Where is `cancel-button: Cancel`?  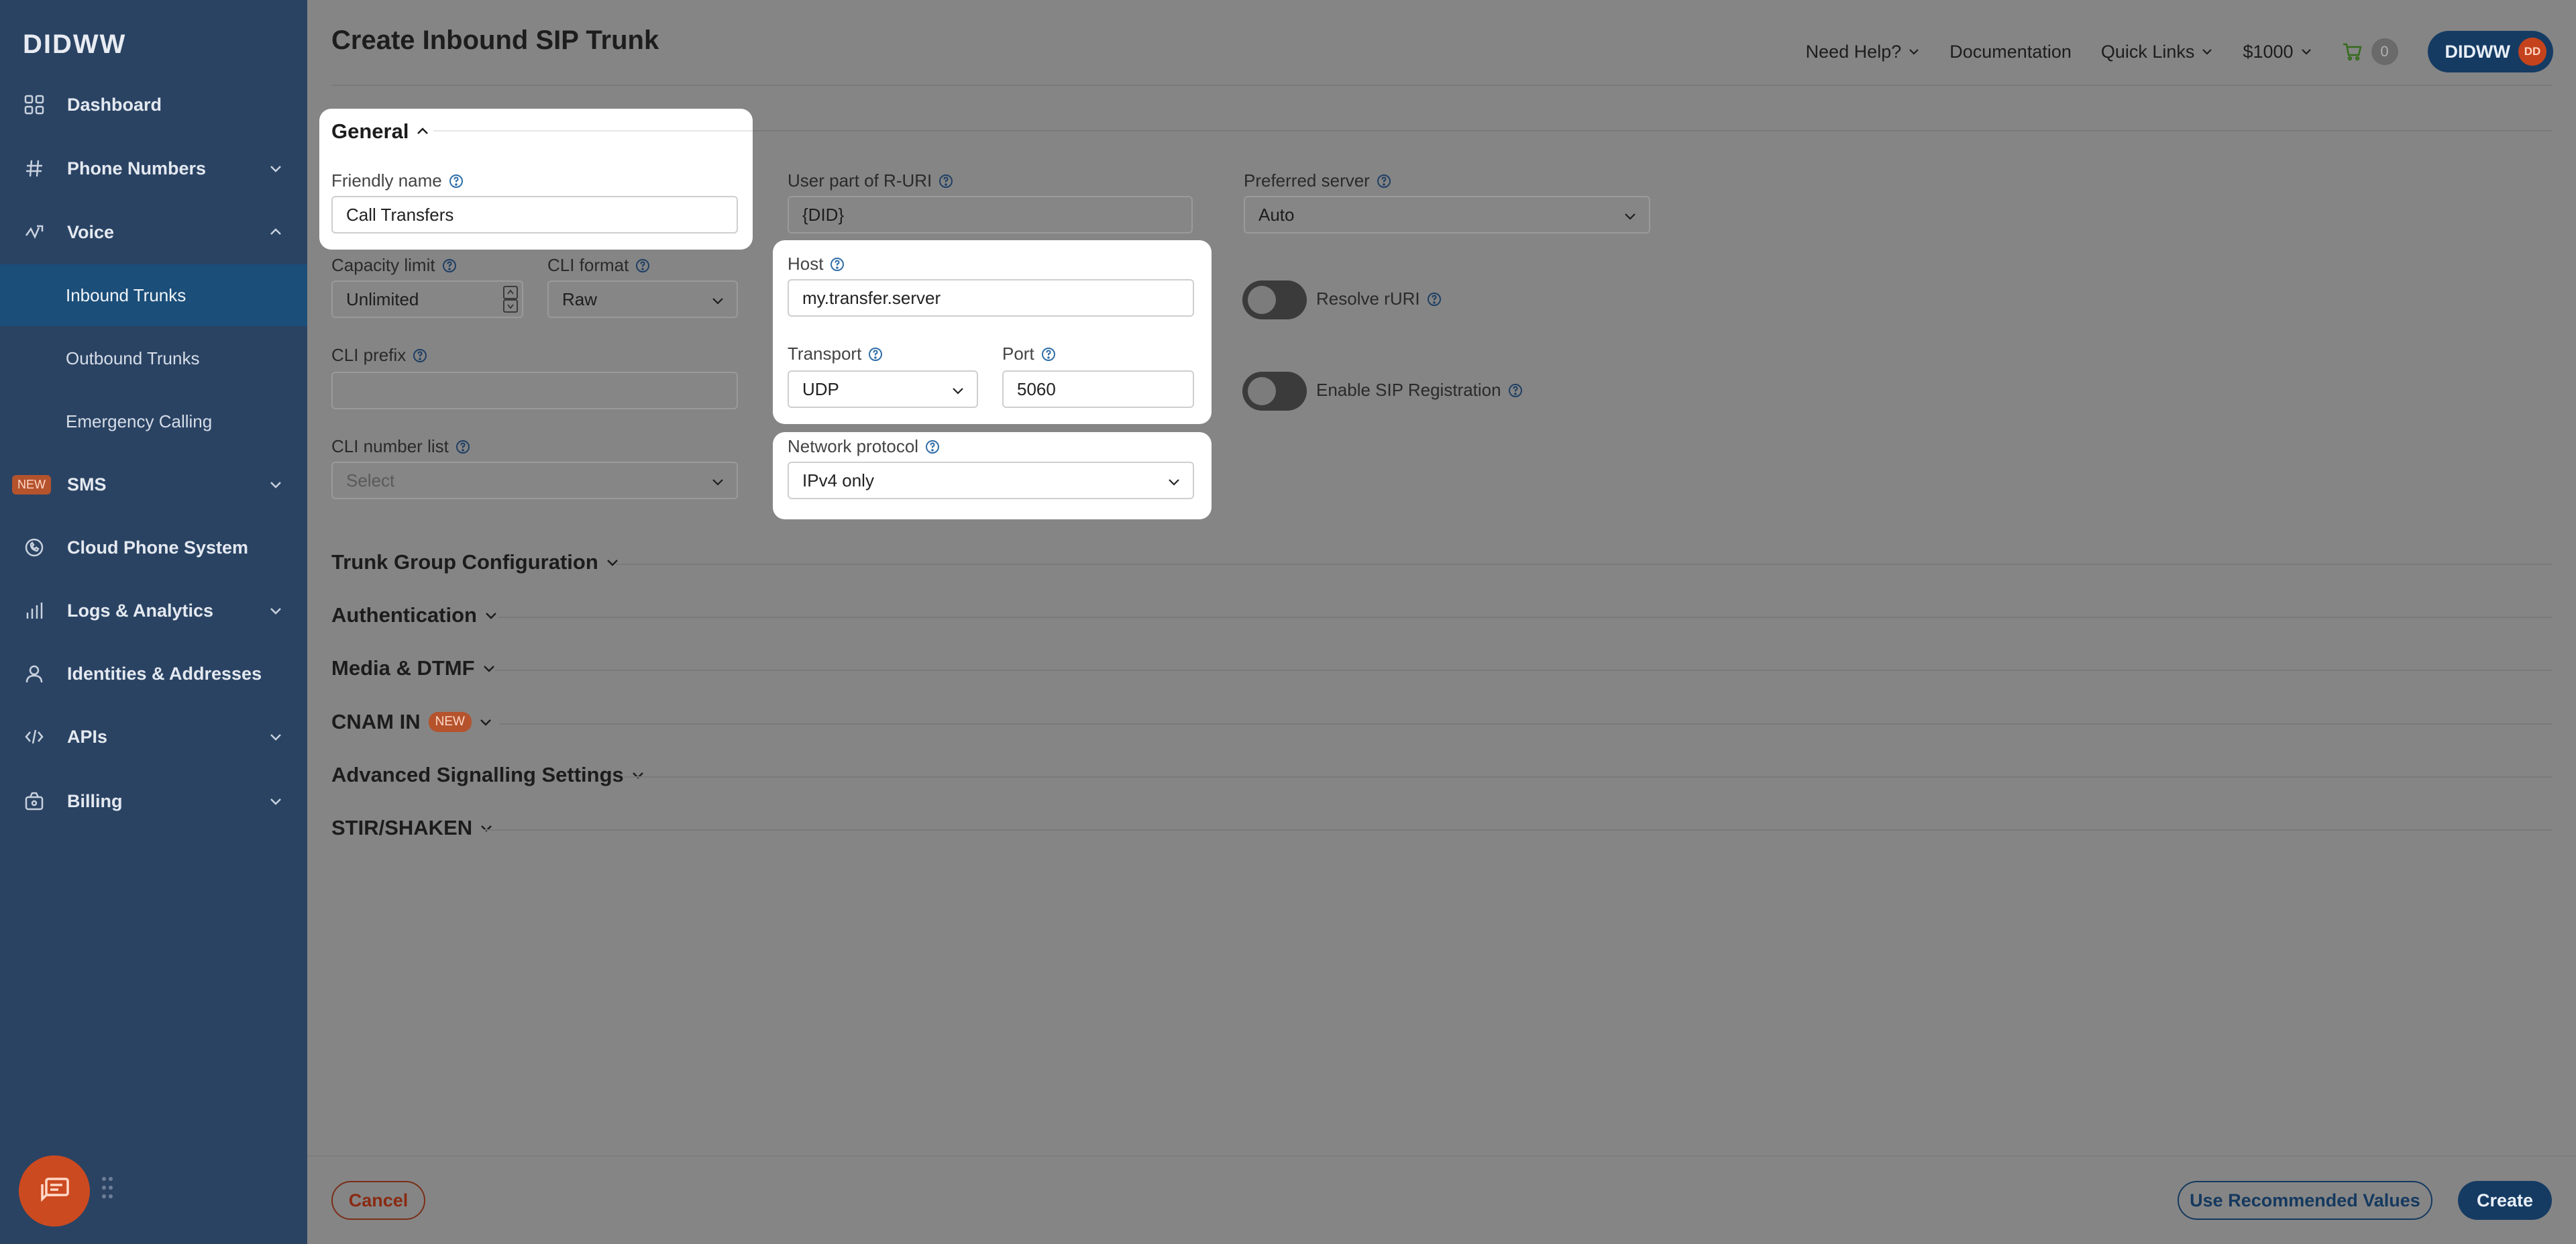
cancel-button: Cancel is located at coordinates (378, 1200).